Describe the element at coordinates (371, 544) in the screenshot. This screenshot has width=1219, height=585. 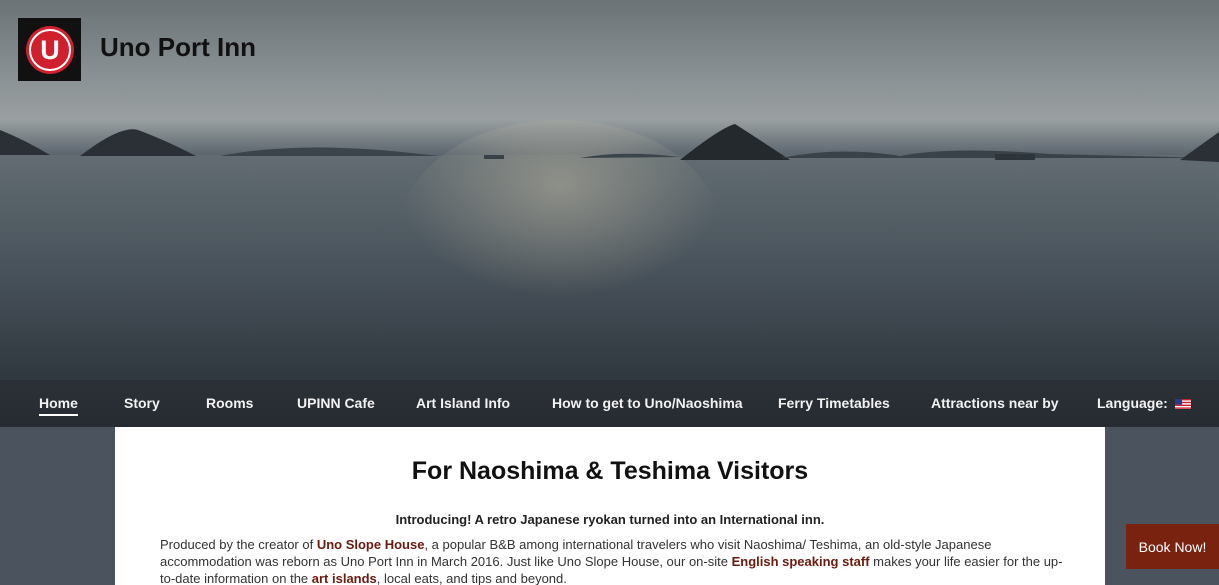
I see `uno-slope-house-link: Uno Slope House` at that location.